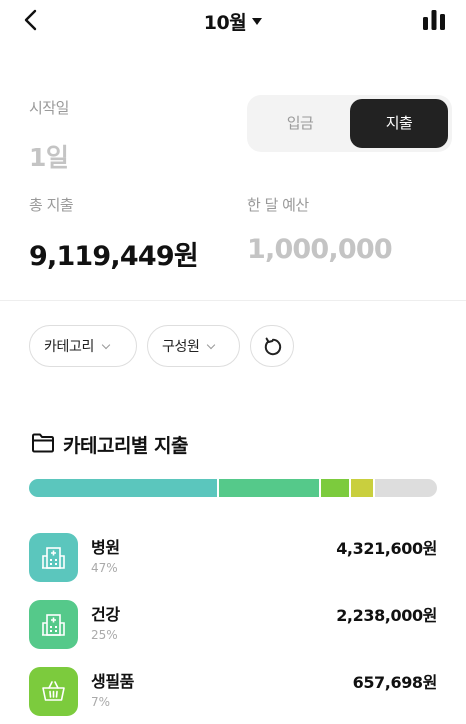 Image resolution: width=466 pixels, height=724 pixels. What do you see at coordinates (105, 547) in the screenshot?
I see `category-name: 병원` at bounding box center [105, 547].